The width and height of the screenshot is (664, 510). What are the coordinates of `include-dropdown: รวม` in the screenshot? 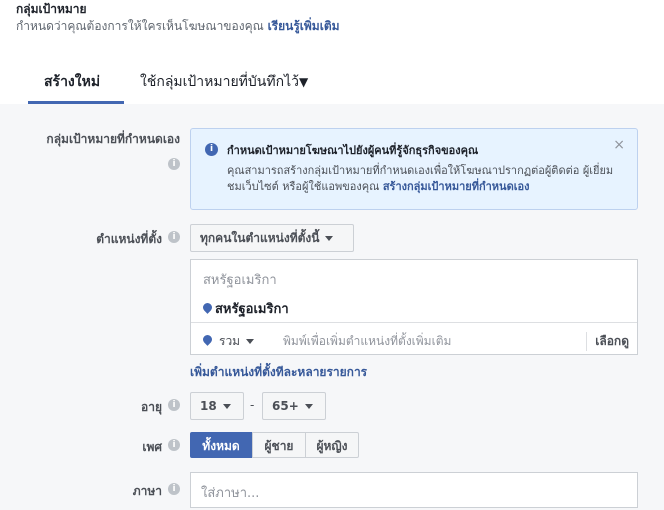 It's located at (237, 341).